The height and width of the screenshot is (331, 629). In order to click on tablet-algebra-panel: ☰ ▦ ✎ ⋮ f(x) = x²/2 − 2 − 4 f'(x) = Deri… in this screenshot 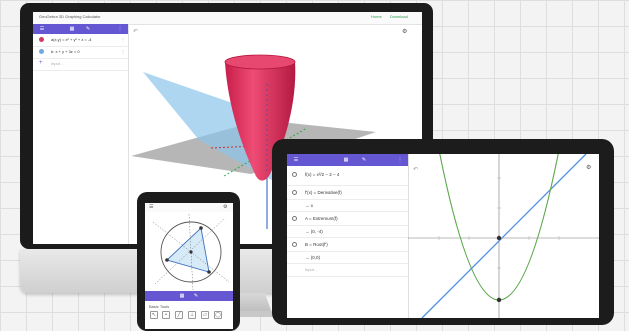, I will do `click(348, 236)`.